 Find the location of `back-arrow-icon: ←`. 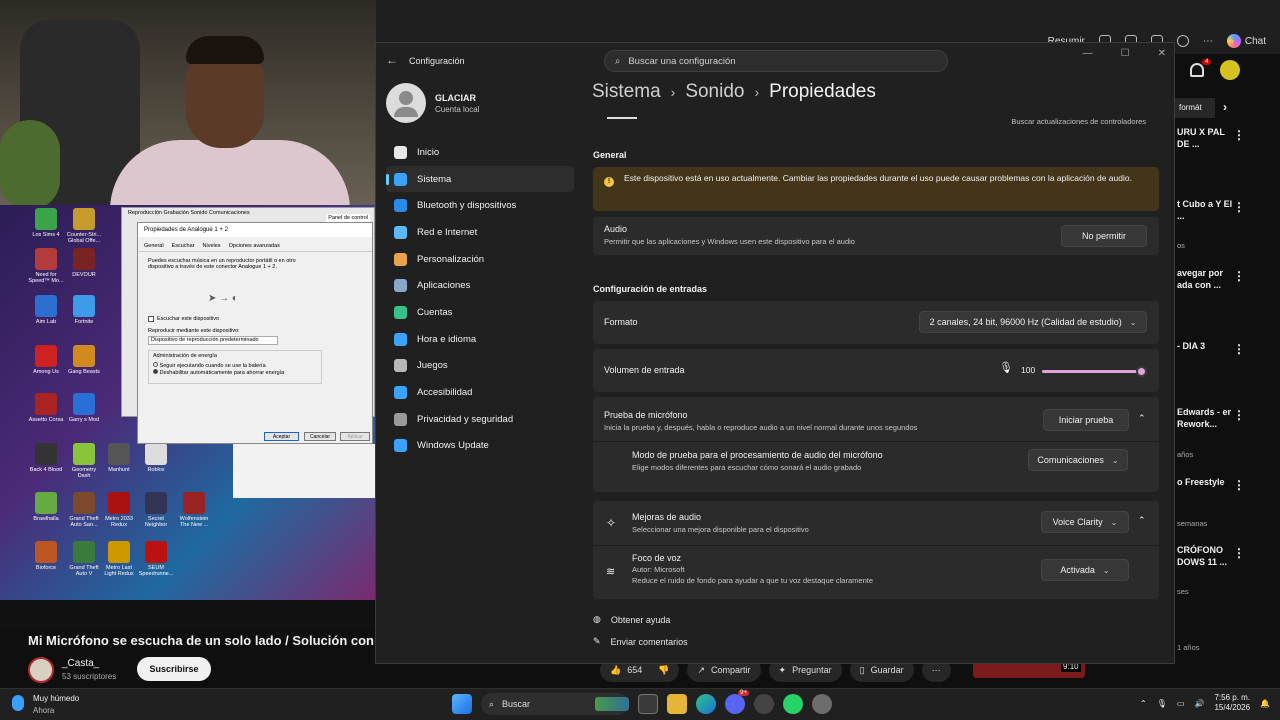

back-arrow-icon: ← is located at coordinates (392, 60).